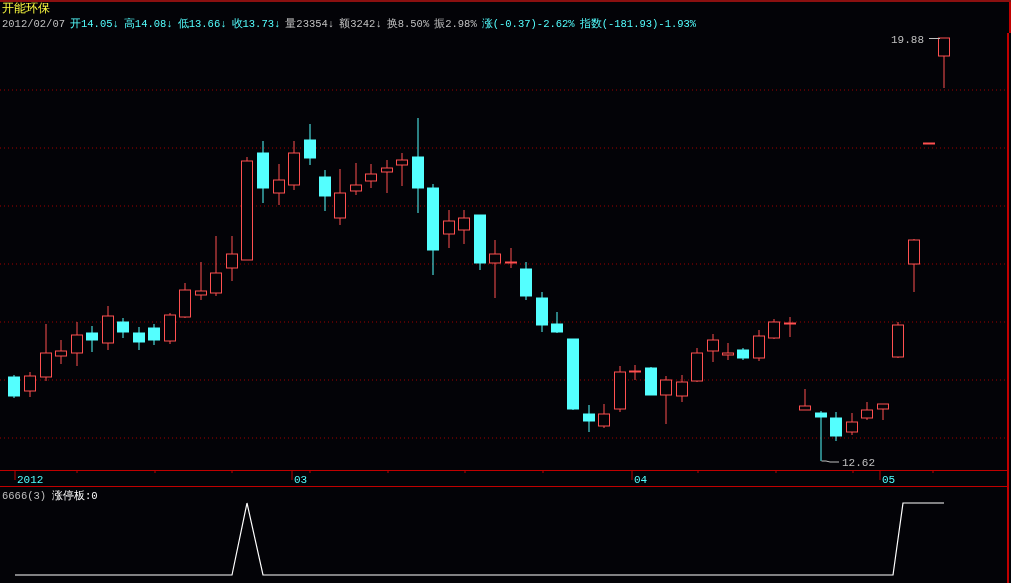 The image size is (1011, 583). I want to click on axis-label: 05, so click(889, 480).